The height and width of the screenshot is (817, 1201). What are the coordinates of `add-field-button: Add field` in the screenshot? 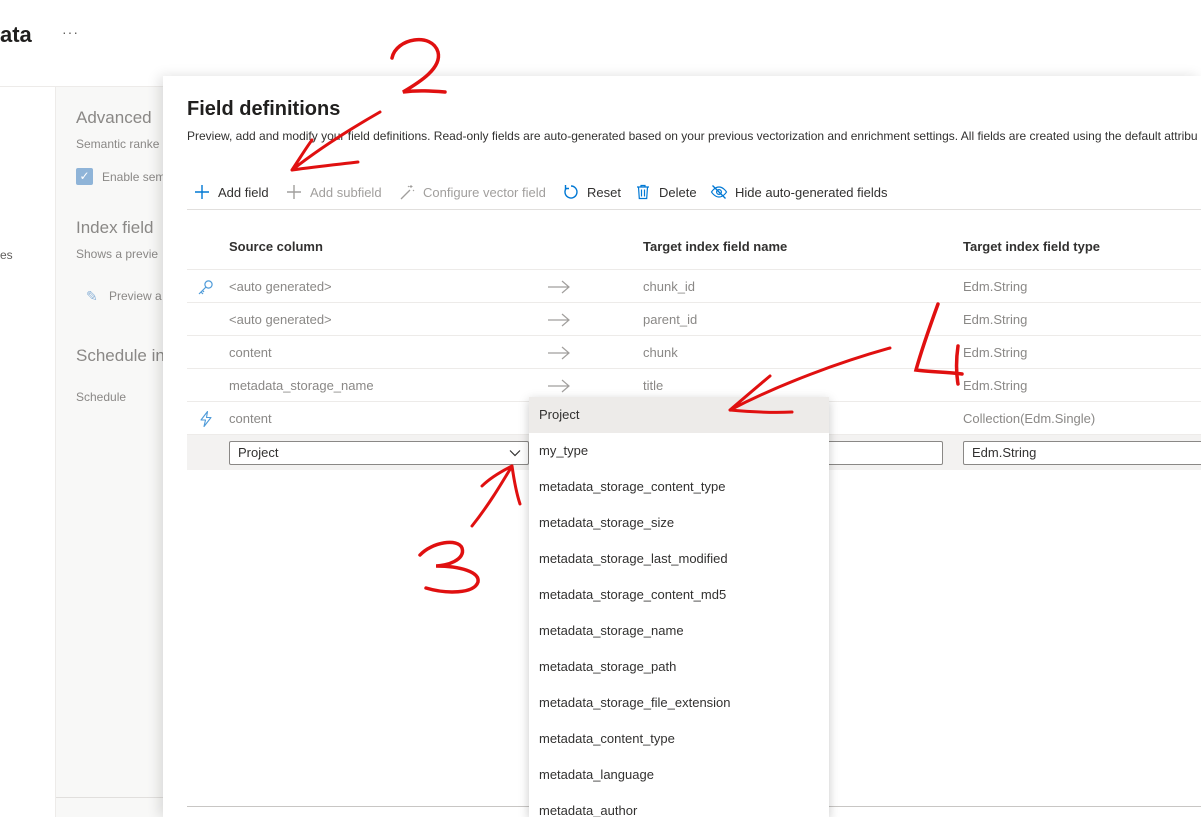 It's located at (231, 192).